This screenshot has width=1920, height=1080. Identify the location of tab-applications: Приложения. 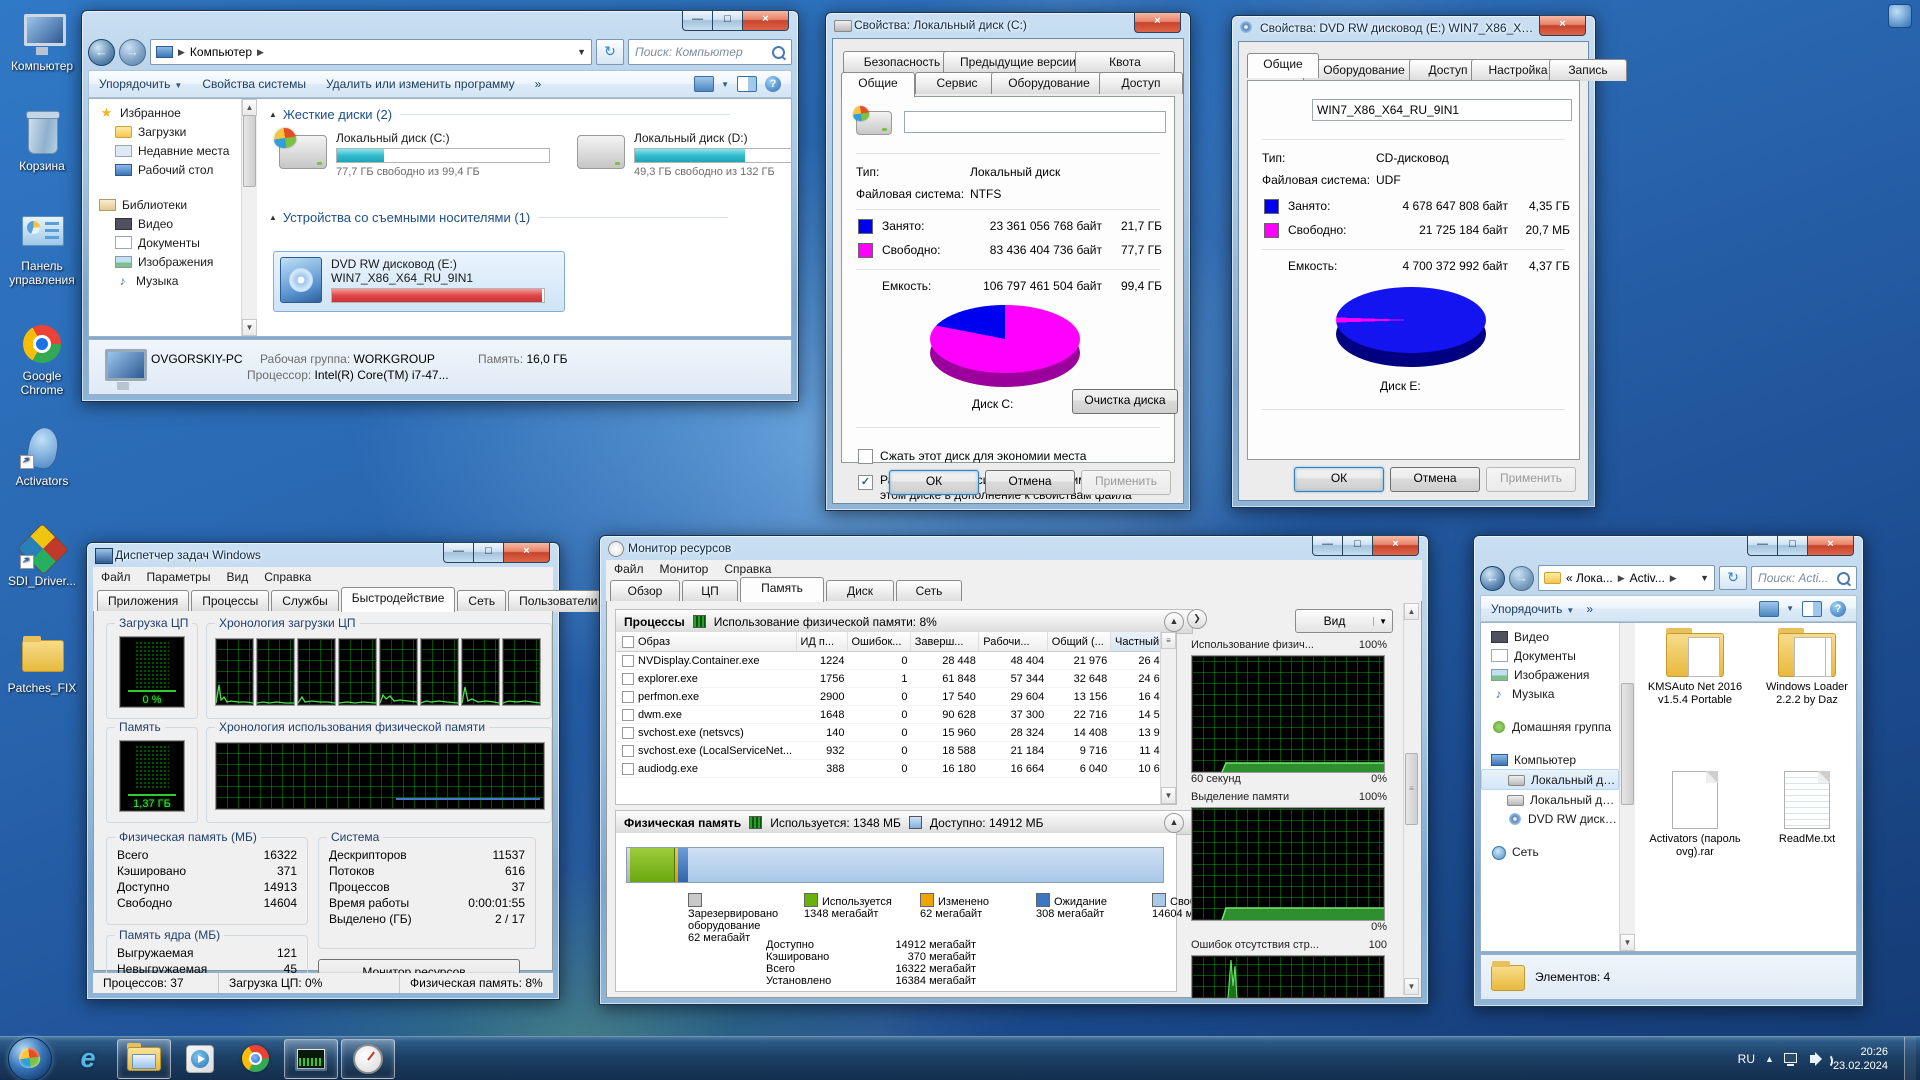
(143, 601).